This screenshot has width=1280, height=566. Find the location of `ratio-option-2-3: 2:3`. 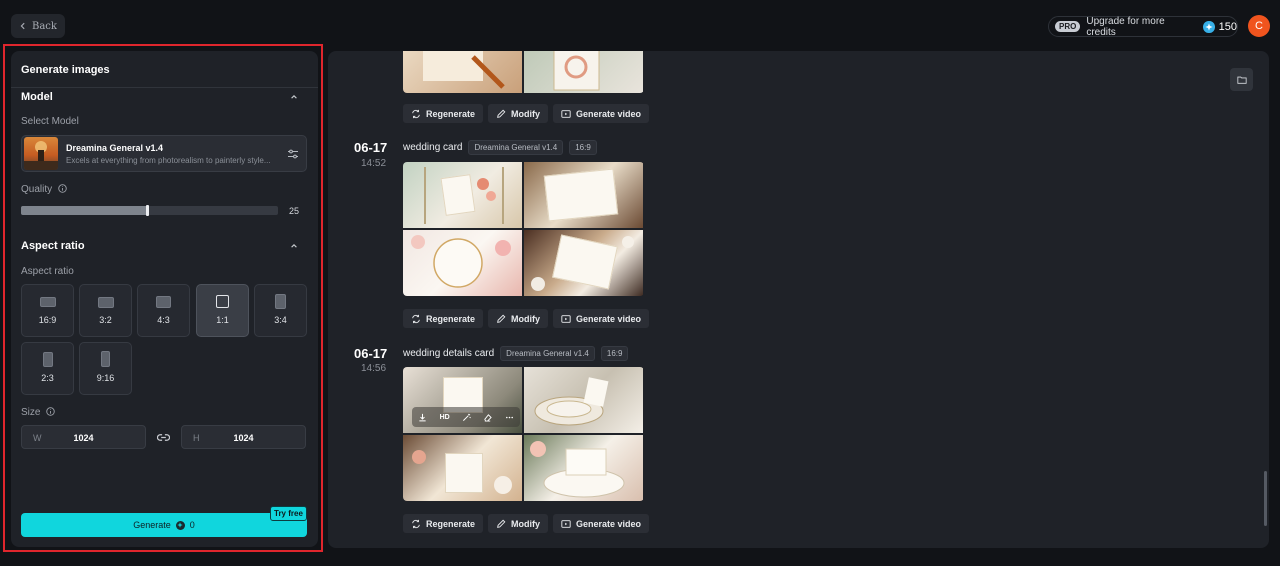

ratio-option-2-3: 2:3 is located at coordinates (47, 368).